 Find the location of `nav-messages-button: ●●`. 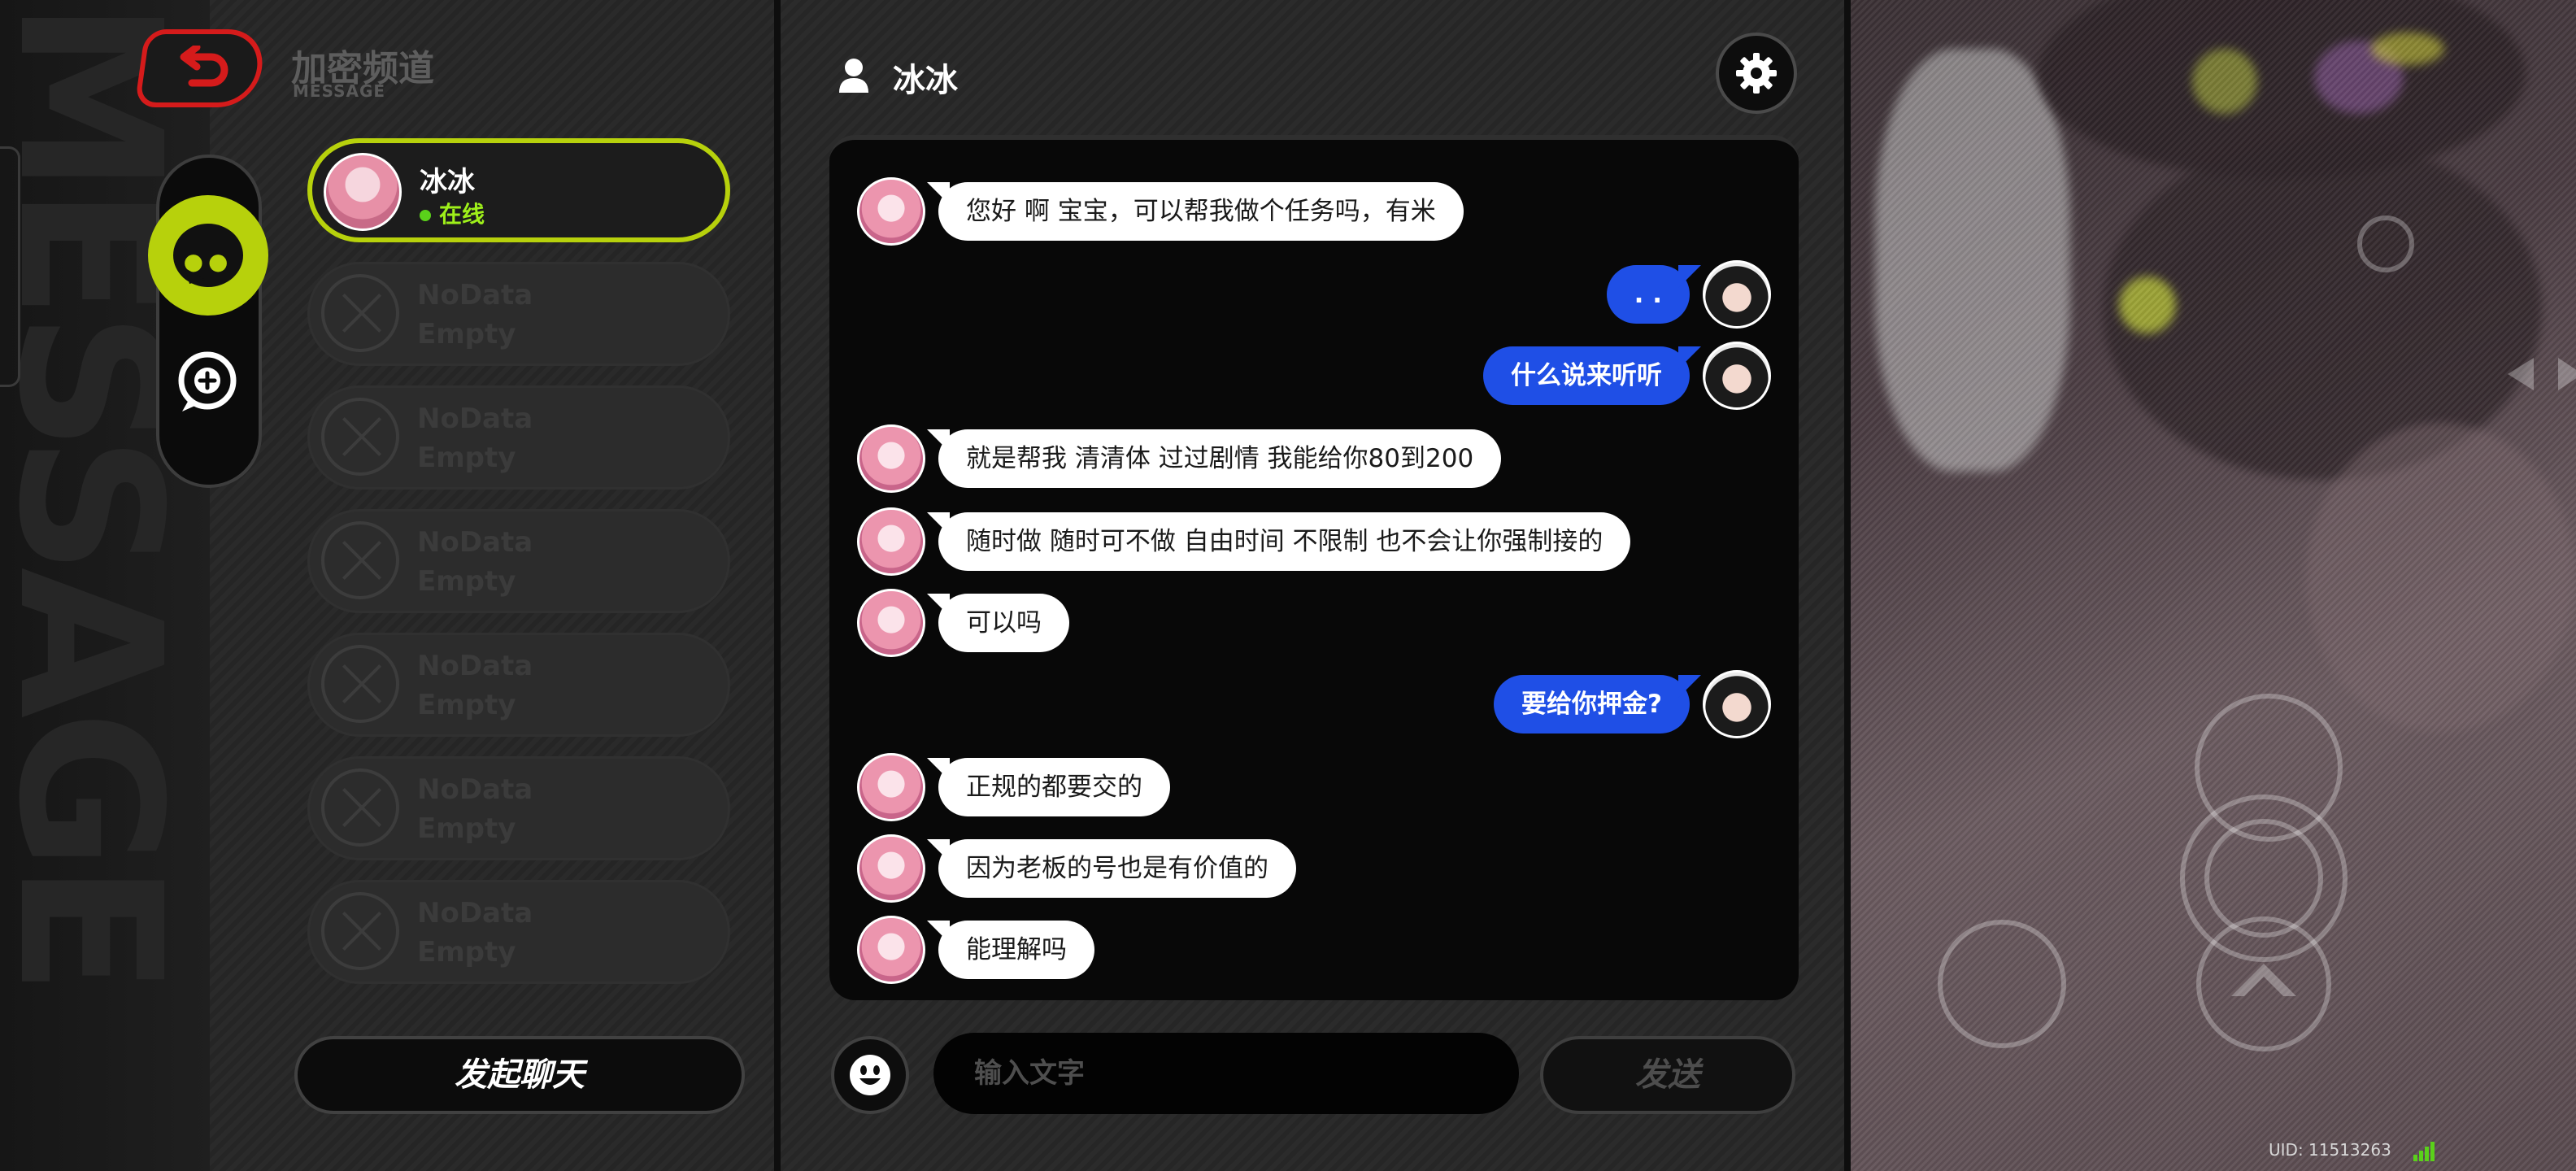

nav-messages-button: ●● is located at coordinates (208, 255).